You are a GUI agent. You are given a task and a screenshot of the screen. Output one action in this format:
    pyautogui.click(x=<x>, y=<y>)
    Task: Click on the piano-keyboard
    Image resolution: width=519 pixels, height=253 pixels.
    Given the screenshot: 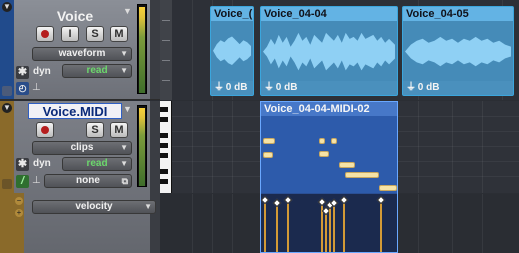 What is the action you would take?
    pyautogui.click(x=166, y=147)
    